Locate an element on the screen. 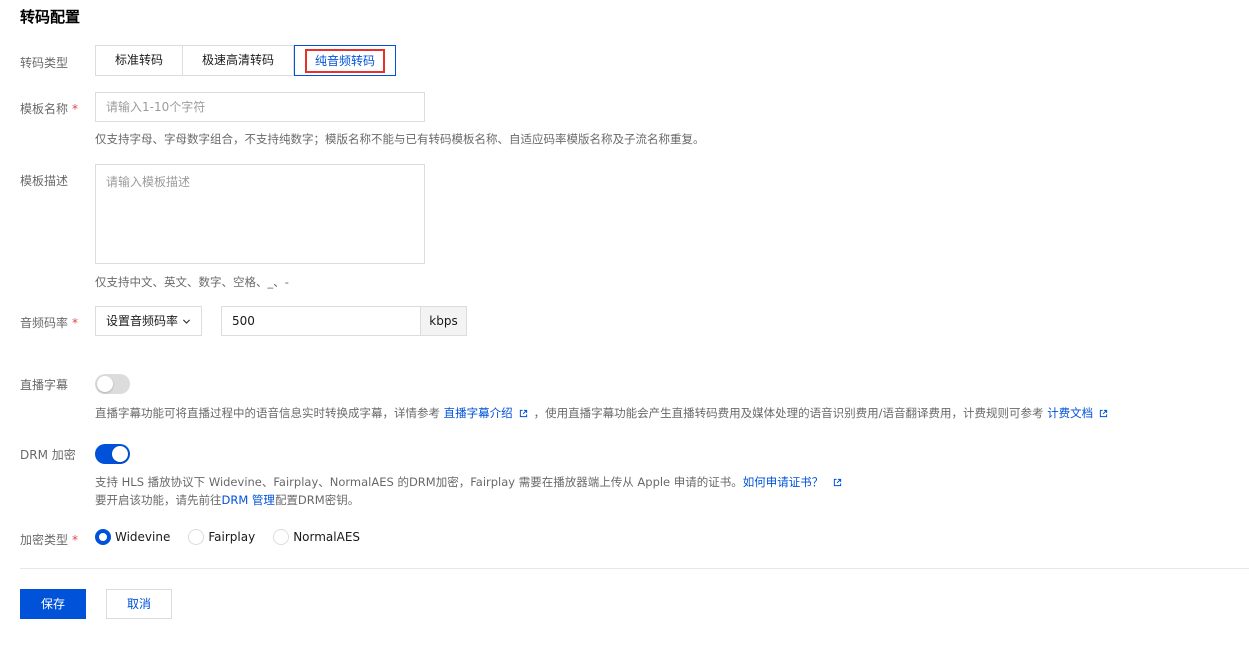  audio-bitrate-input-group: kbps is located at coordinates (344, 321).